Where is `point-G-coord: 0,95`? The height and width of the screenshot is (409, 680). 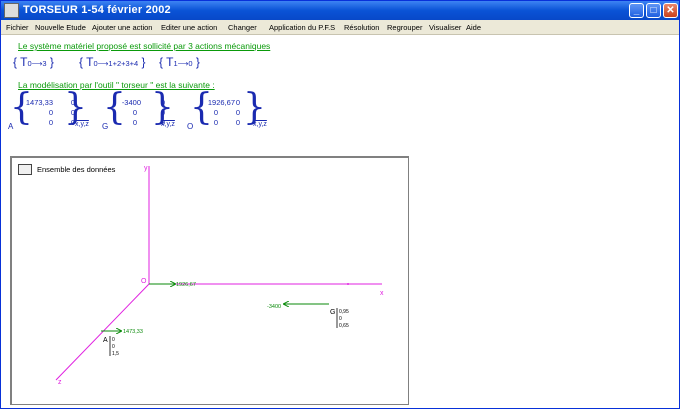 point-G-coord: 0,95 is located at coordinates (344, 312).